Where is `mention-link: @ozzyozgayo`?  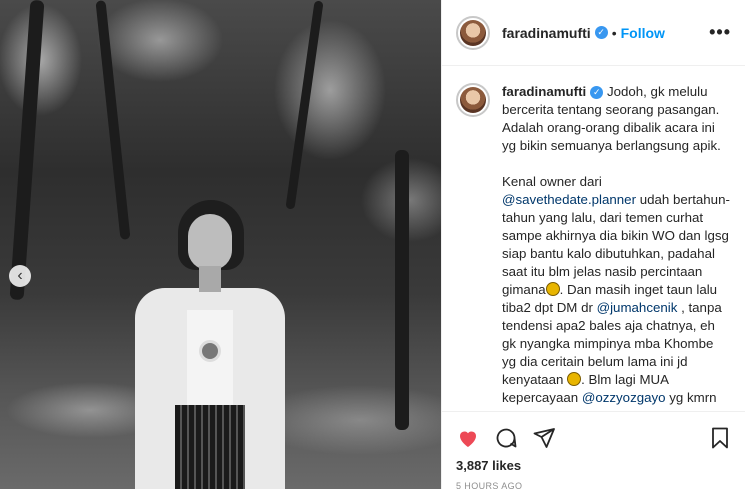
mention-link: @ozzyozgayo is located at coordinates (624, 397).